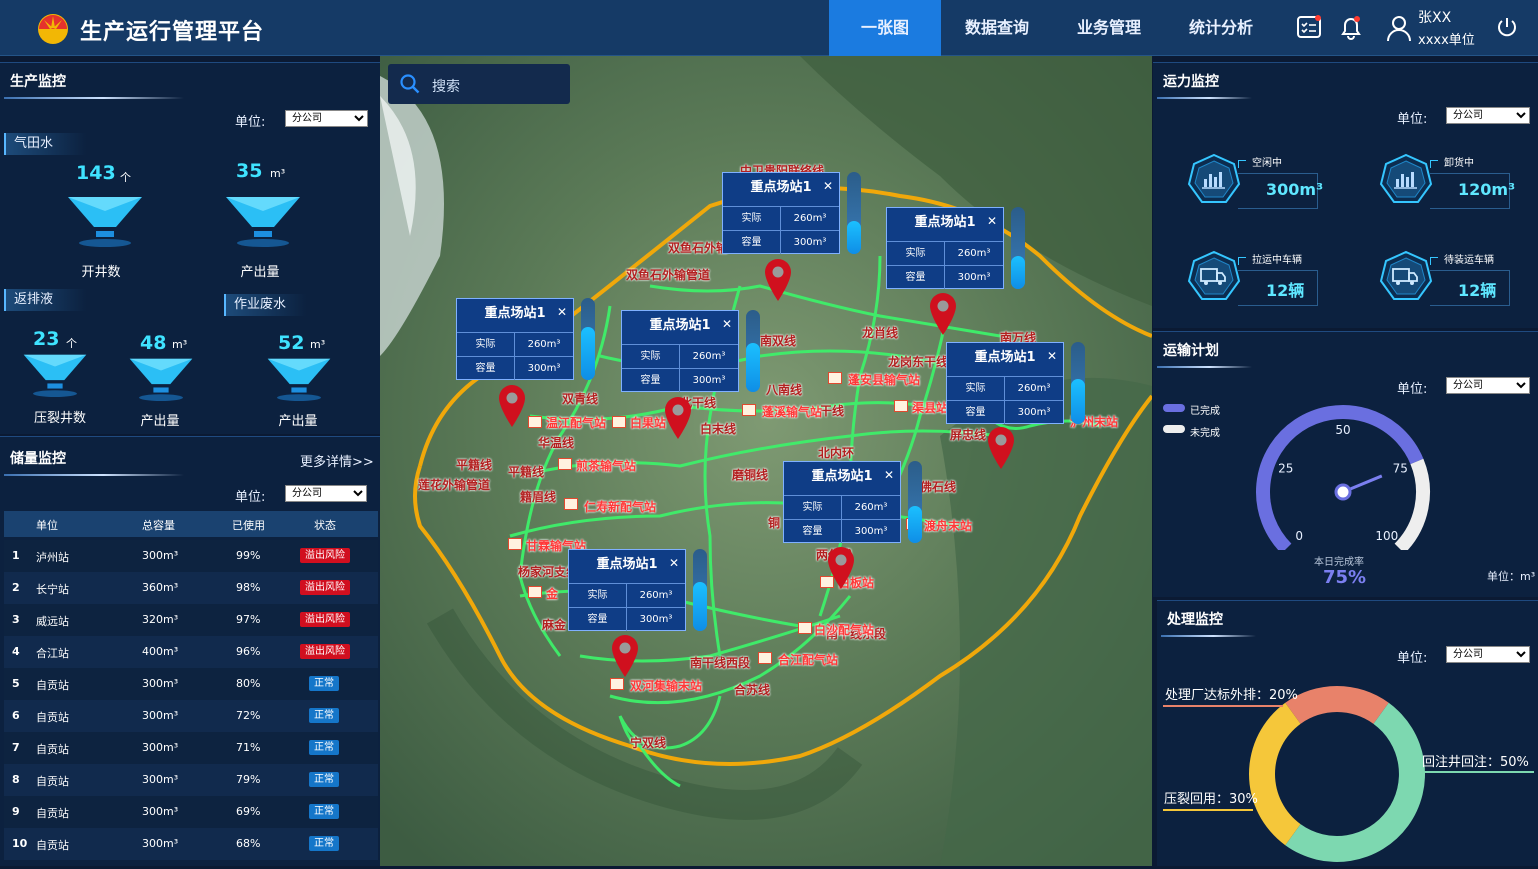 This screenshot has height=869, width=1538. Describe the element at coordinates (606, 465) in the screenshot. I see `station-label: 煎茶输气站` at that location.